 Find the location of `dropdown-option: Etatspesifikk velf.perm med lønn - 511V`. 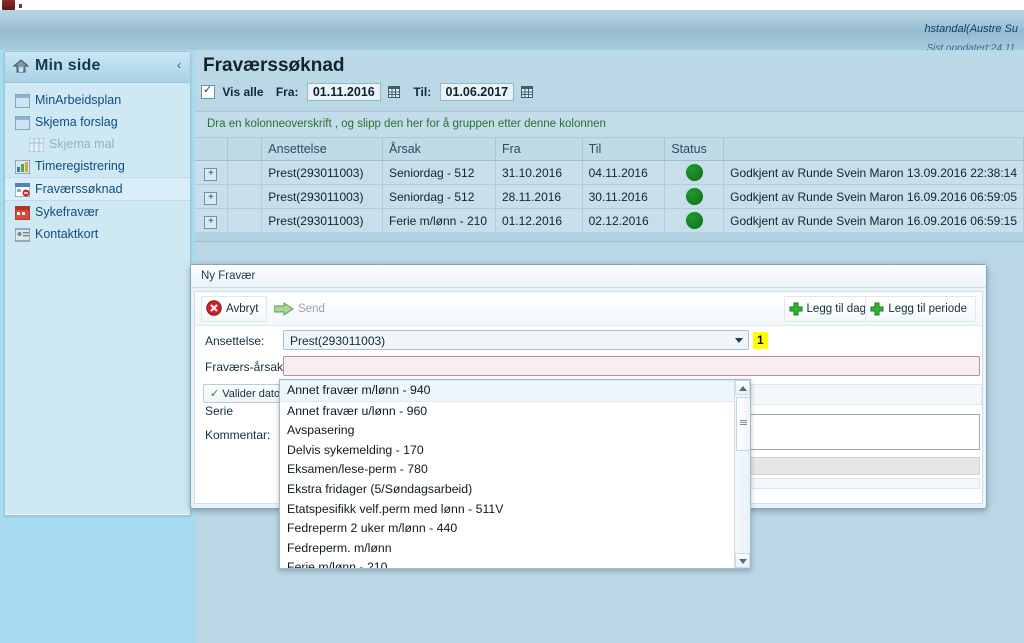

dropdown-option: Etatspesifikk velf.perm med lønn - 511V is located at coordinates (515, 510).